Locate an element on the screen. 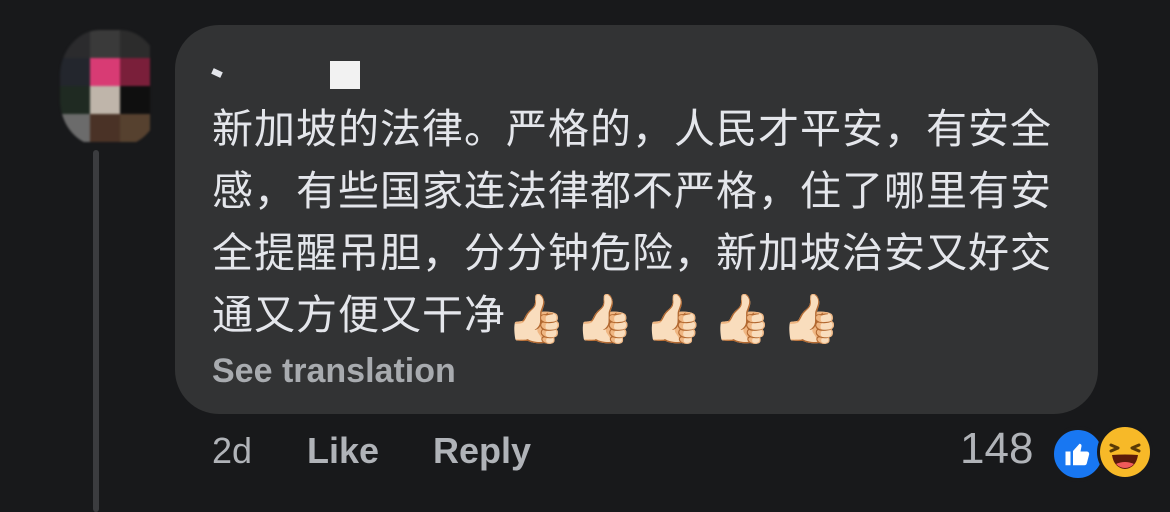 This screenshot has height=512, width=1170. comment-timestamp: 2d is located at coordinates (232, 451).